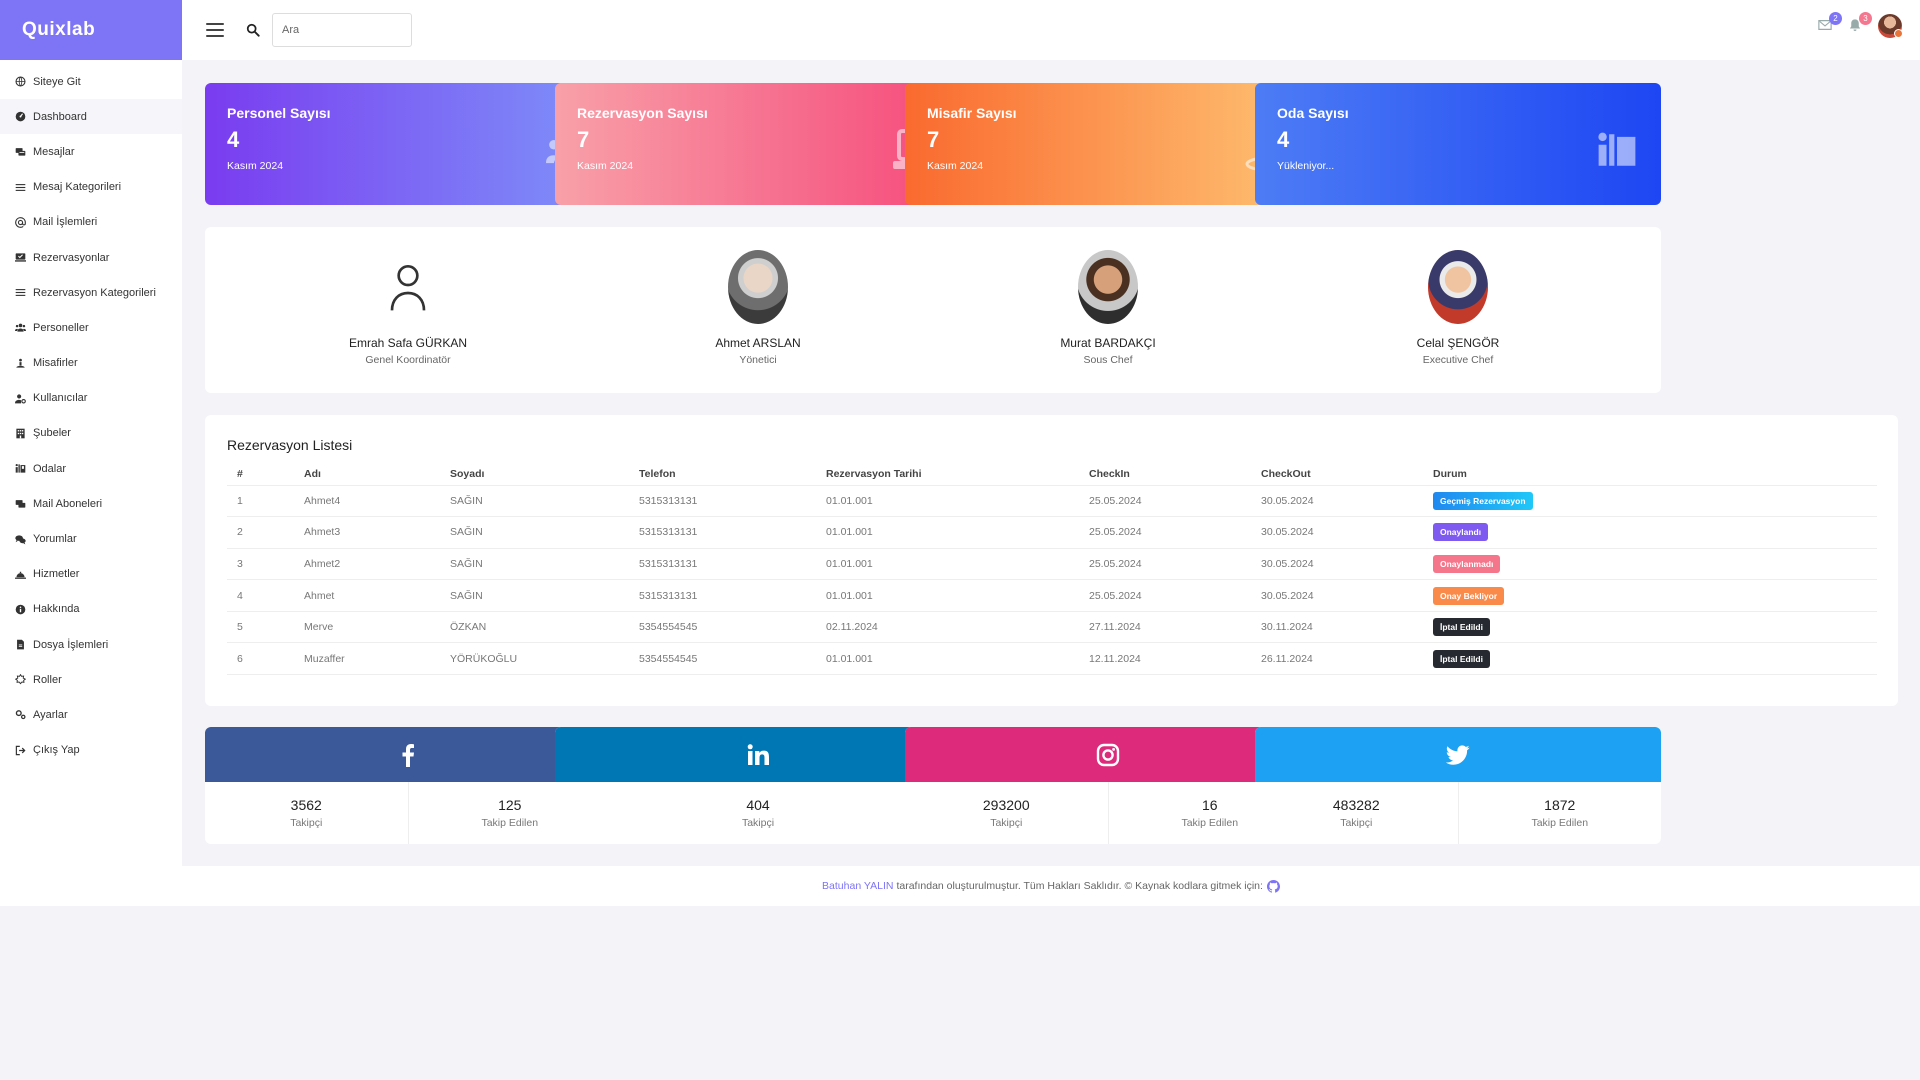  What do you see at coordinates (1650, 474) in the screenshot?
I see `column-header: Durum` at bounding box center [1650, 474].